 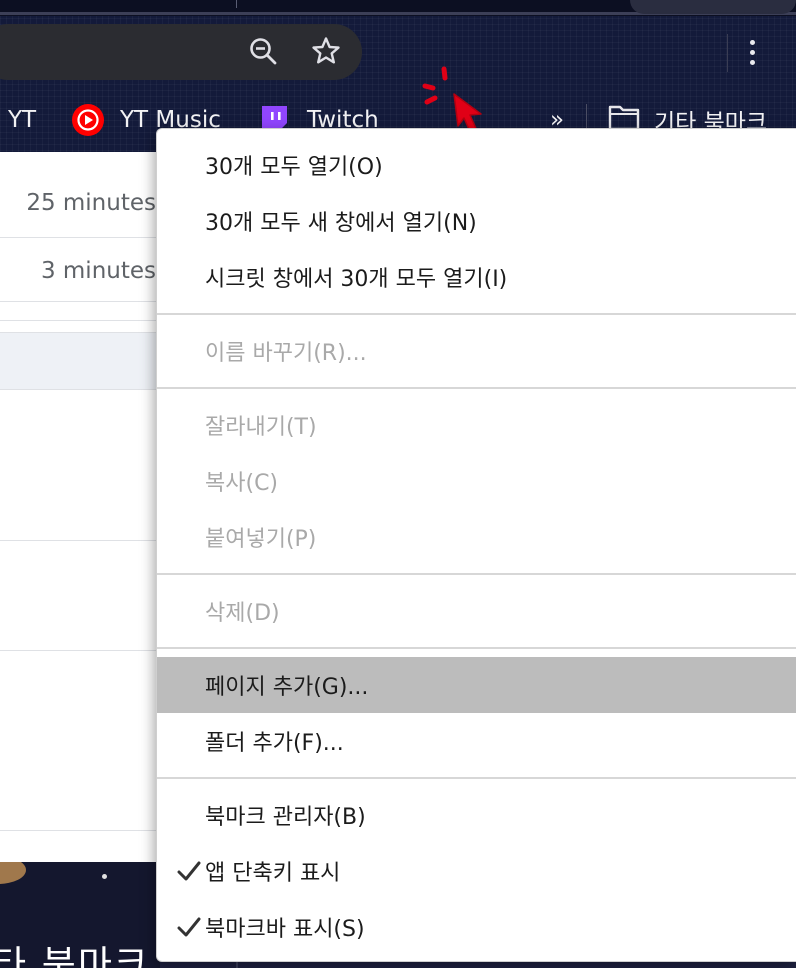 What do you see at coordinates (104, 876) in the screenshot?
I see `decorative-dot` at bounding box center [104, 876].